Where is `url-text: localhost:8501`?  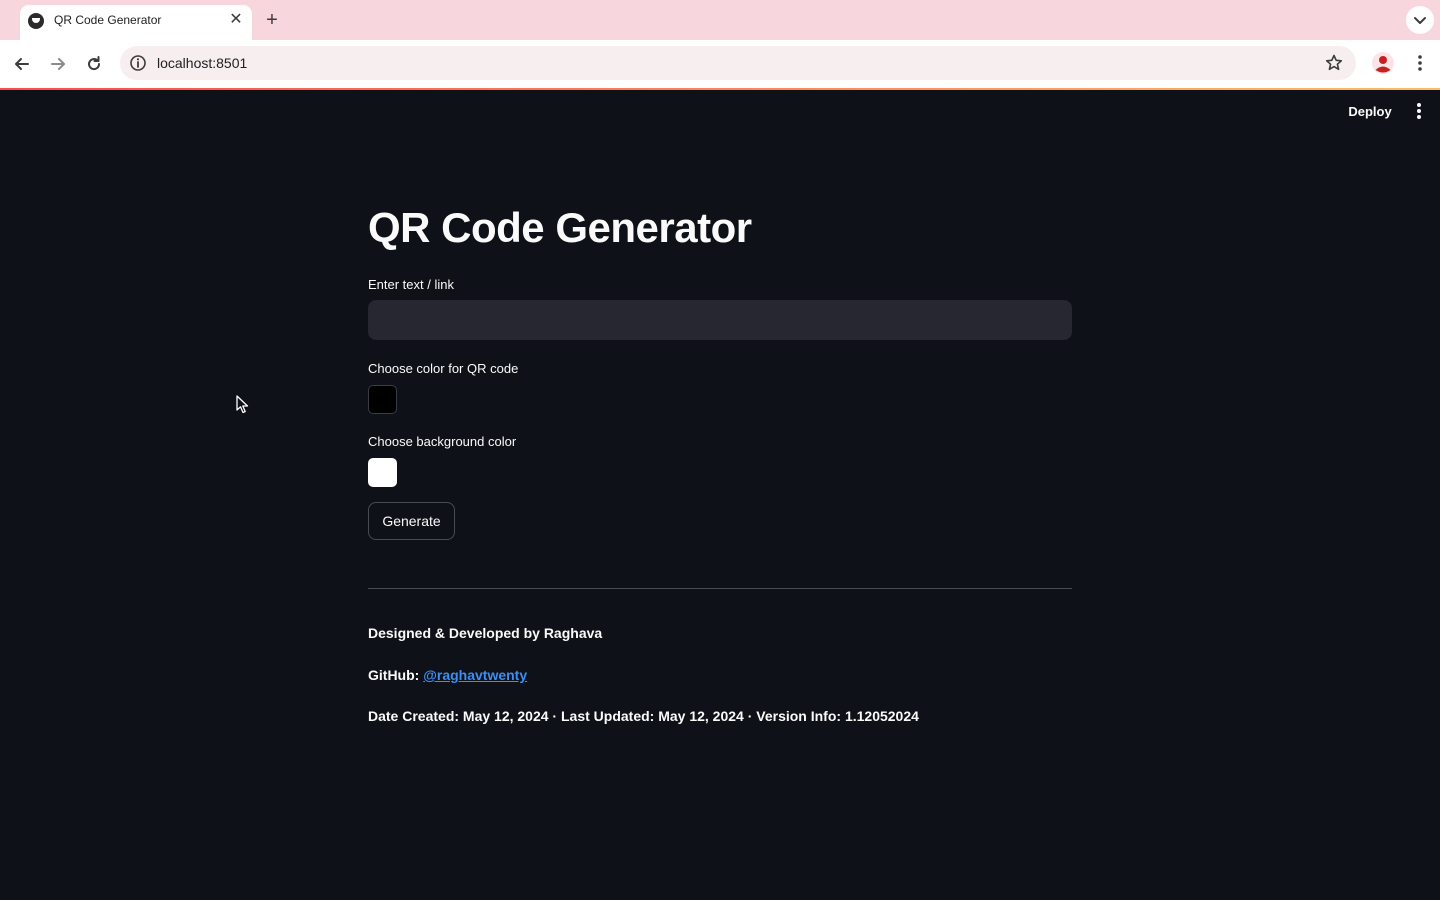 url-text: localhost:8501 is located at coordinates (202, 63).